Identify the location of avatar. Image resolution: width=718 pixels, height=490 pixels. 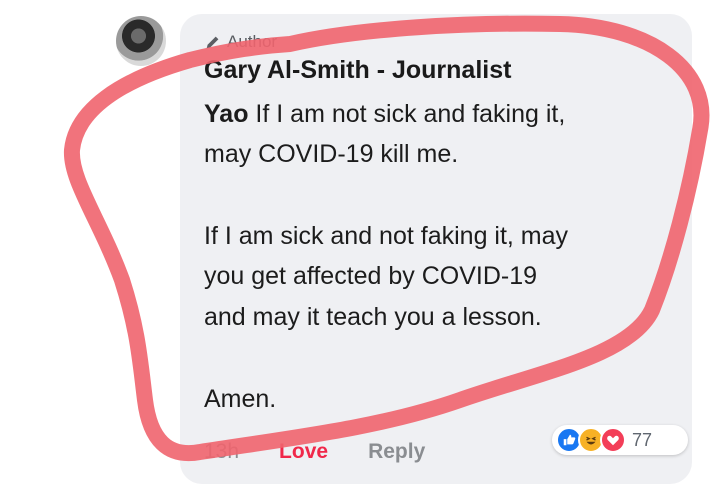
(141, 41).